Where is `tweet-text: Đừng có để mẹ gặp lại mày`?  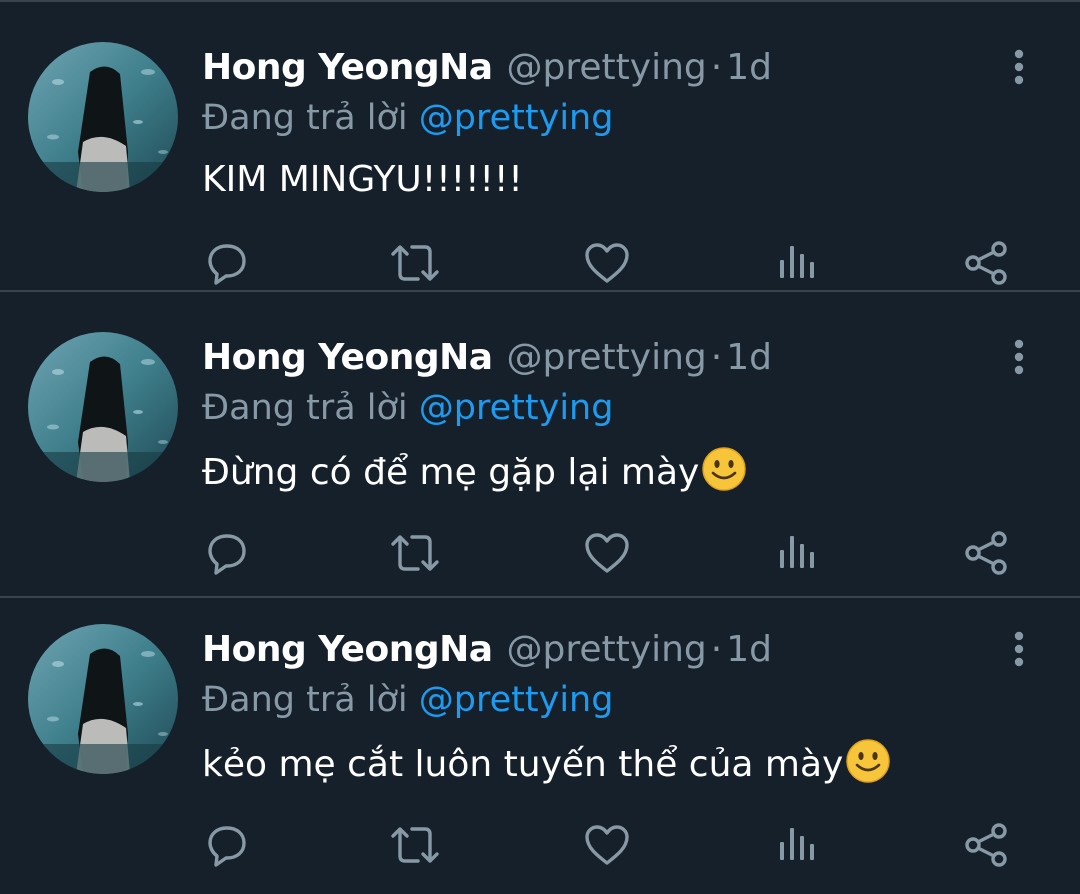
tweet-text: Đừng có để mẹ gặp lại mày is located at coordinates (474, 475).